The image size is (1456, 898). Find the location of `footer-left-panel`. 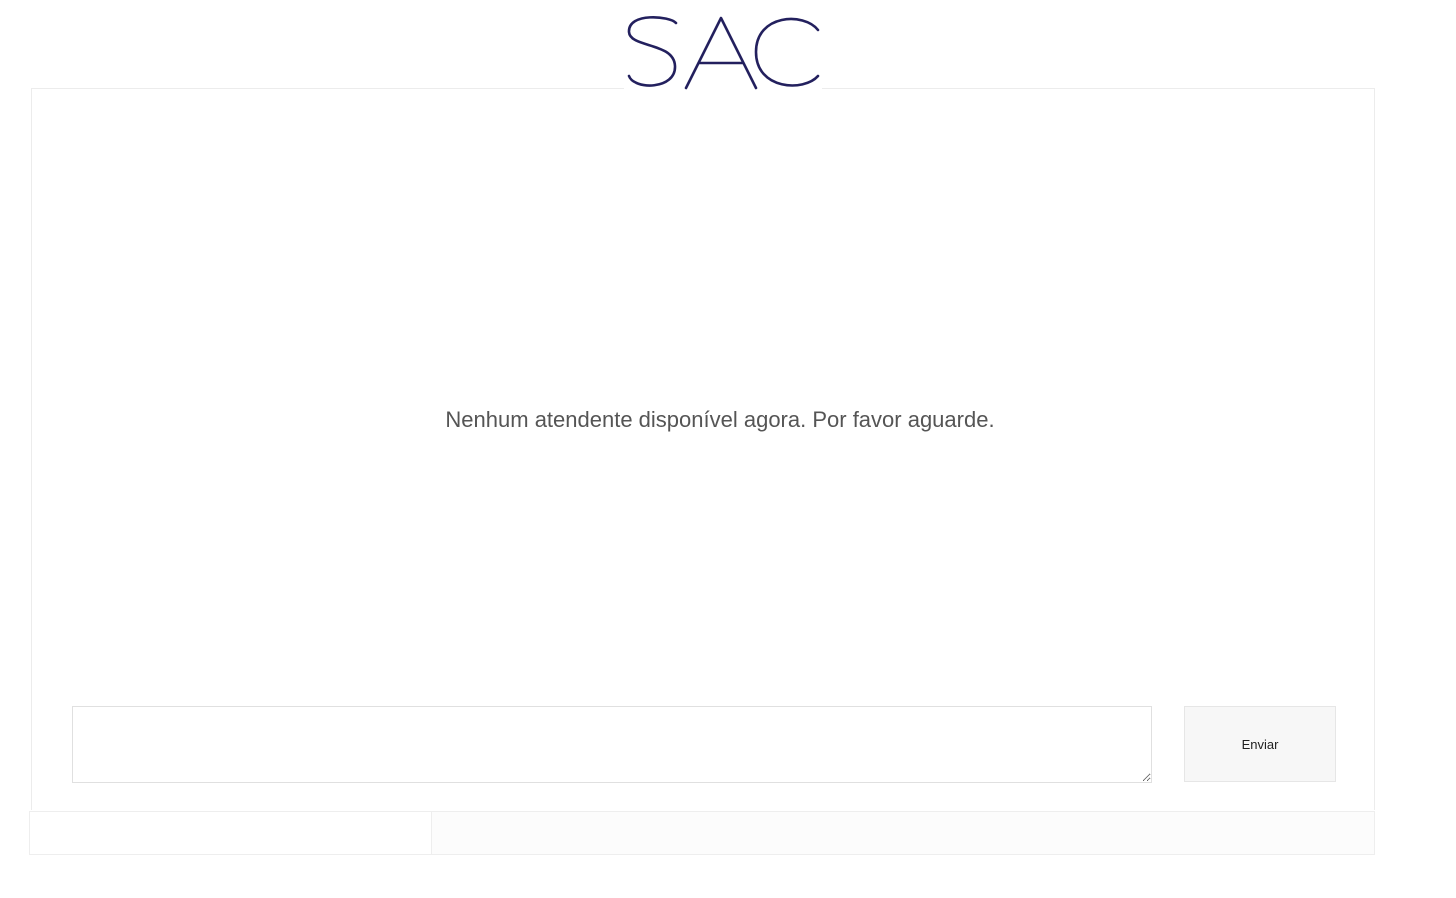

footer-left-panel is located at coordinates (231, 833).